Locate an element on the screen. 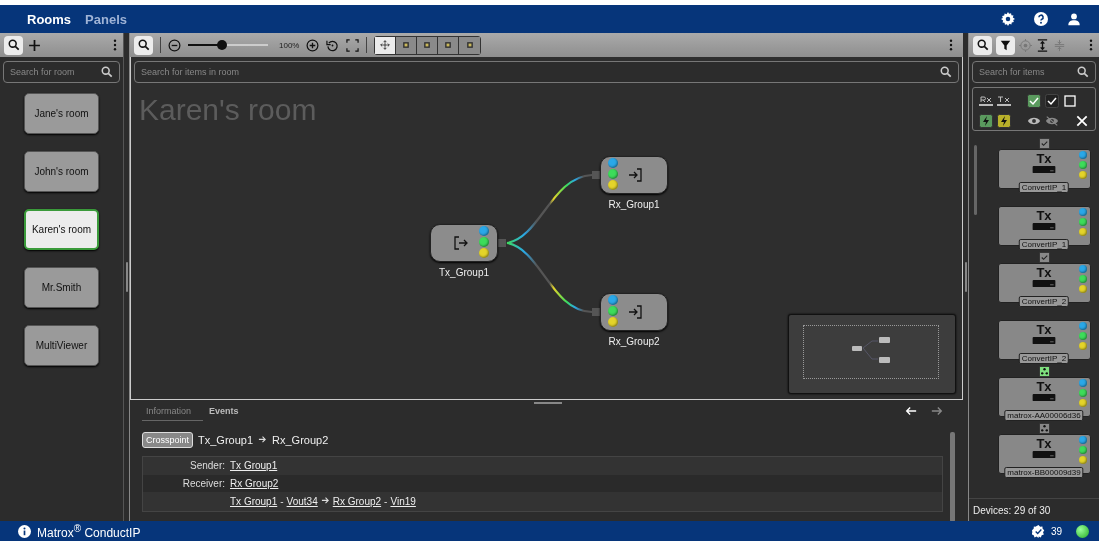 This screenshot has height=541, width=1099. user-icon is located at coordinates (1074, 19).